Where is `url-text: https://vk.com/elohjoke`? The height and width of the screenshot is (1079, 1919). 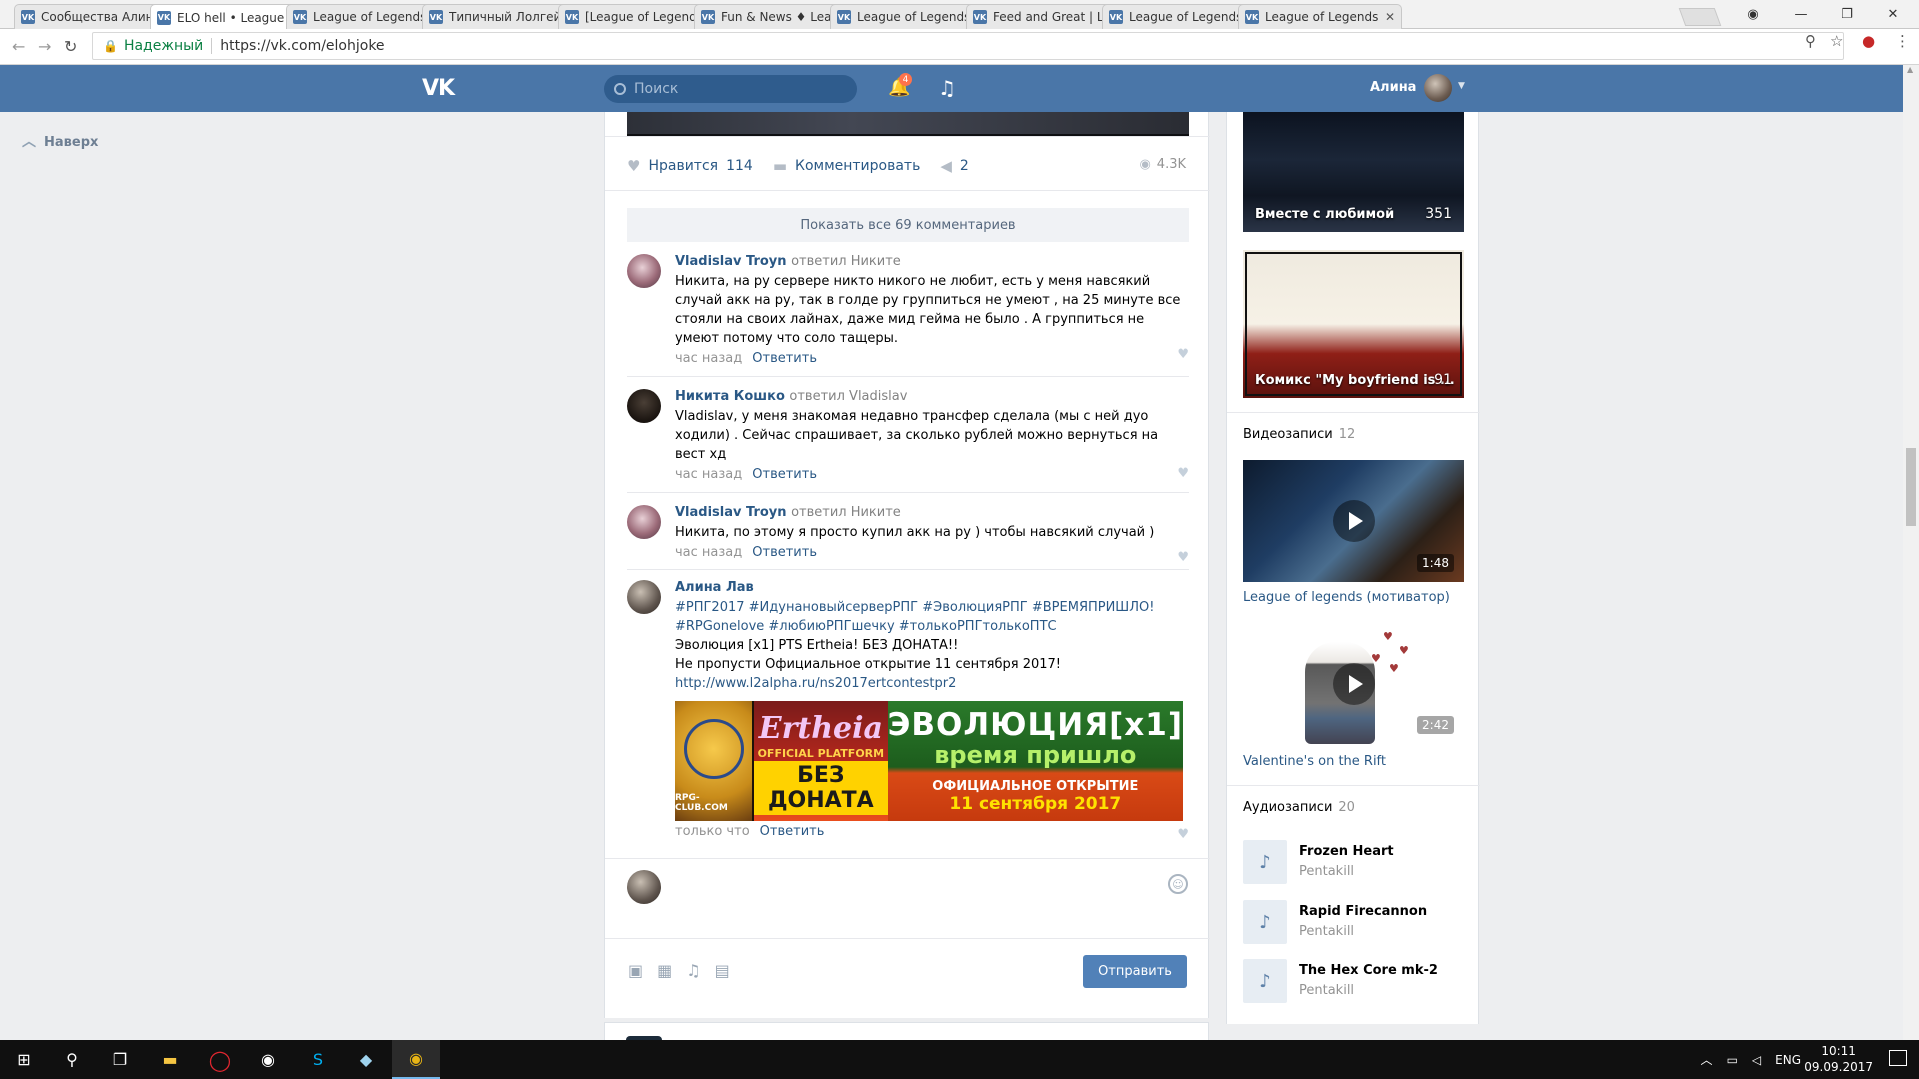
url-text: https://vk.com/elohjoke is located at coordinates (302, 46).